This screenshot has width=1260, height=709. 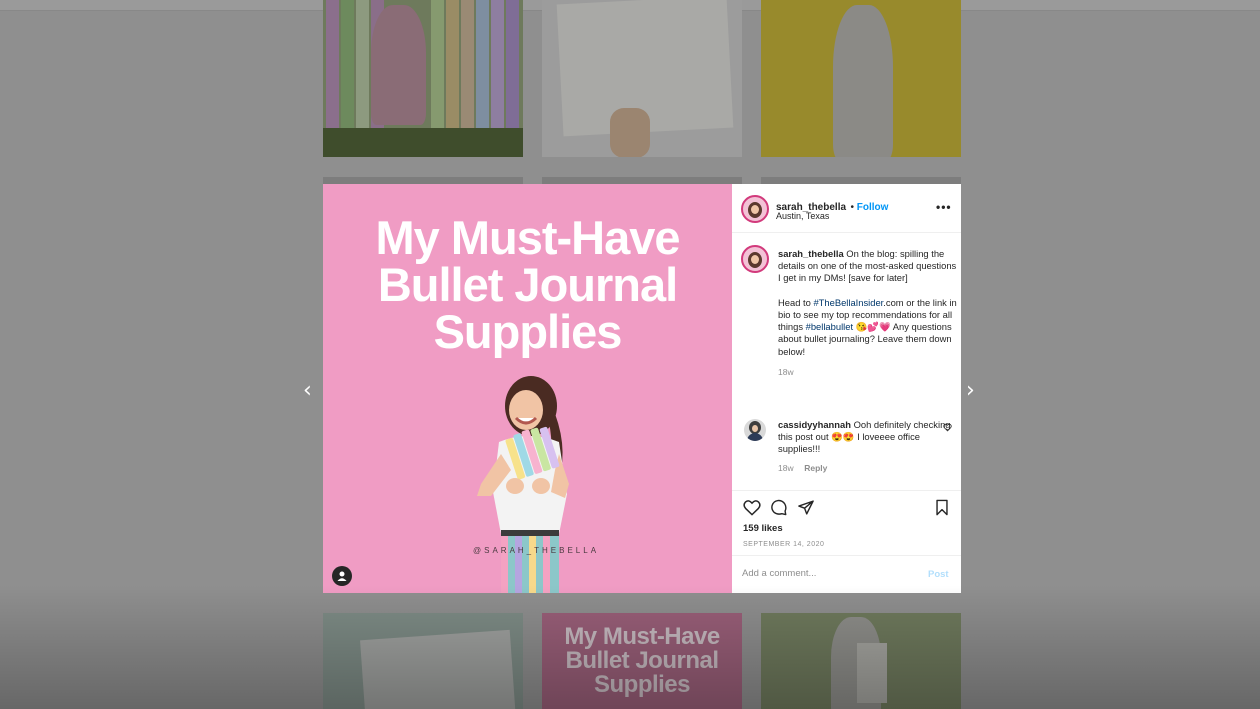 I want to click on post-actions: 159 likes SEPTEMBER 14, 2020, so click(x=846, y=523).